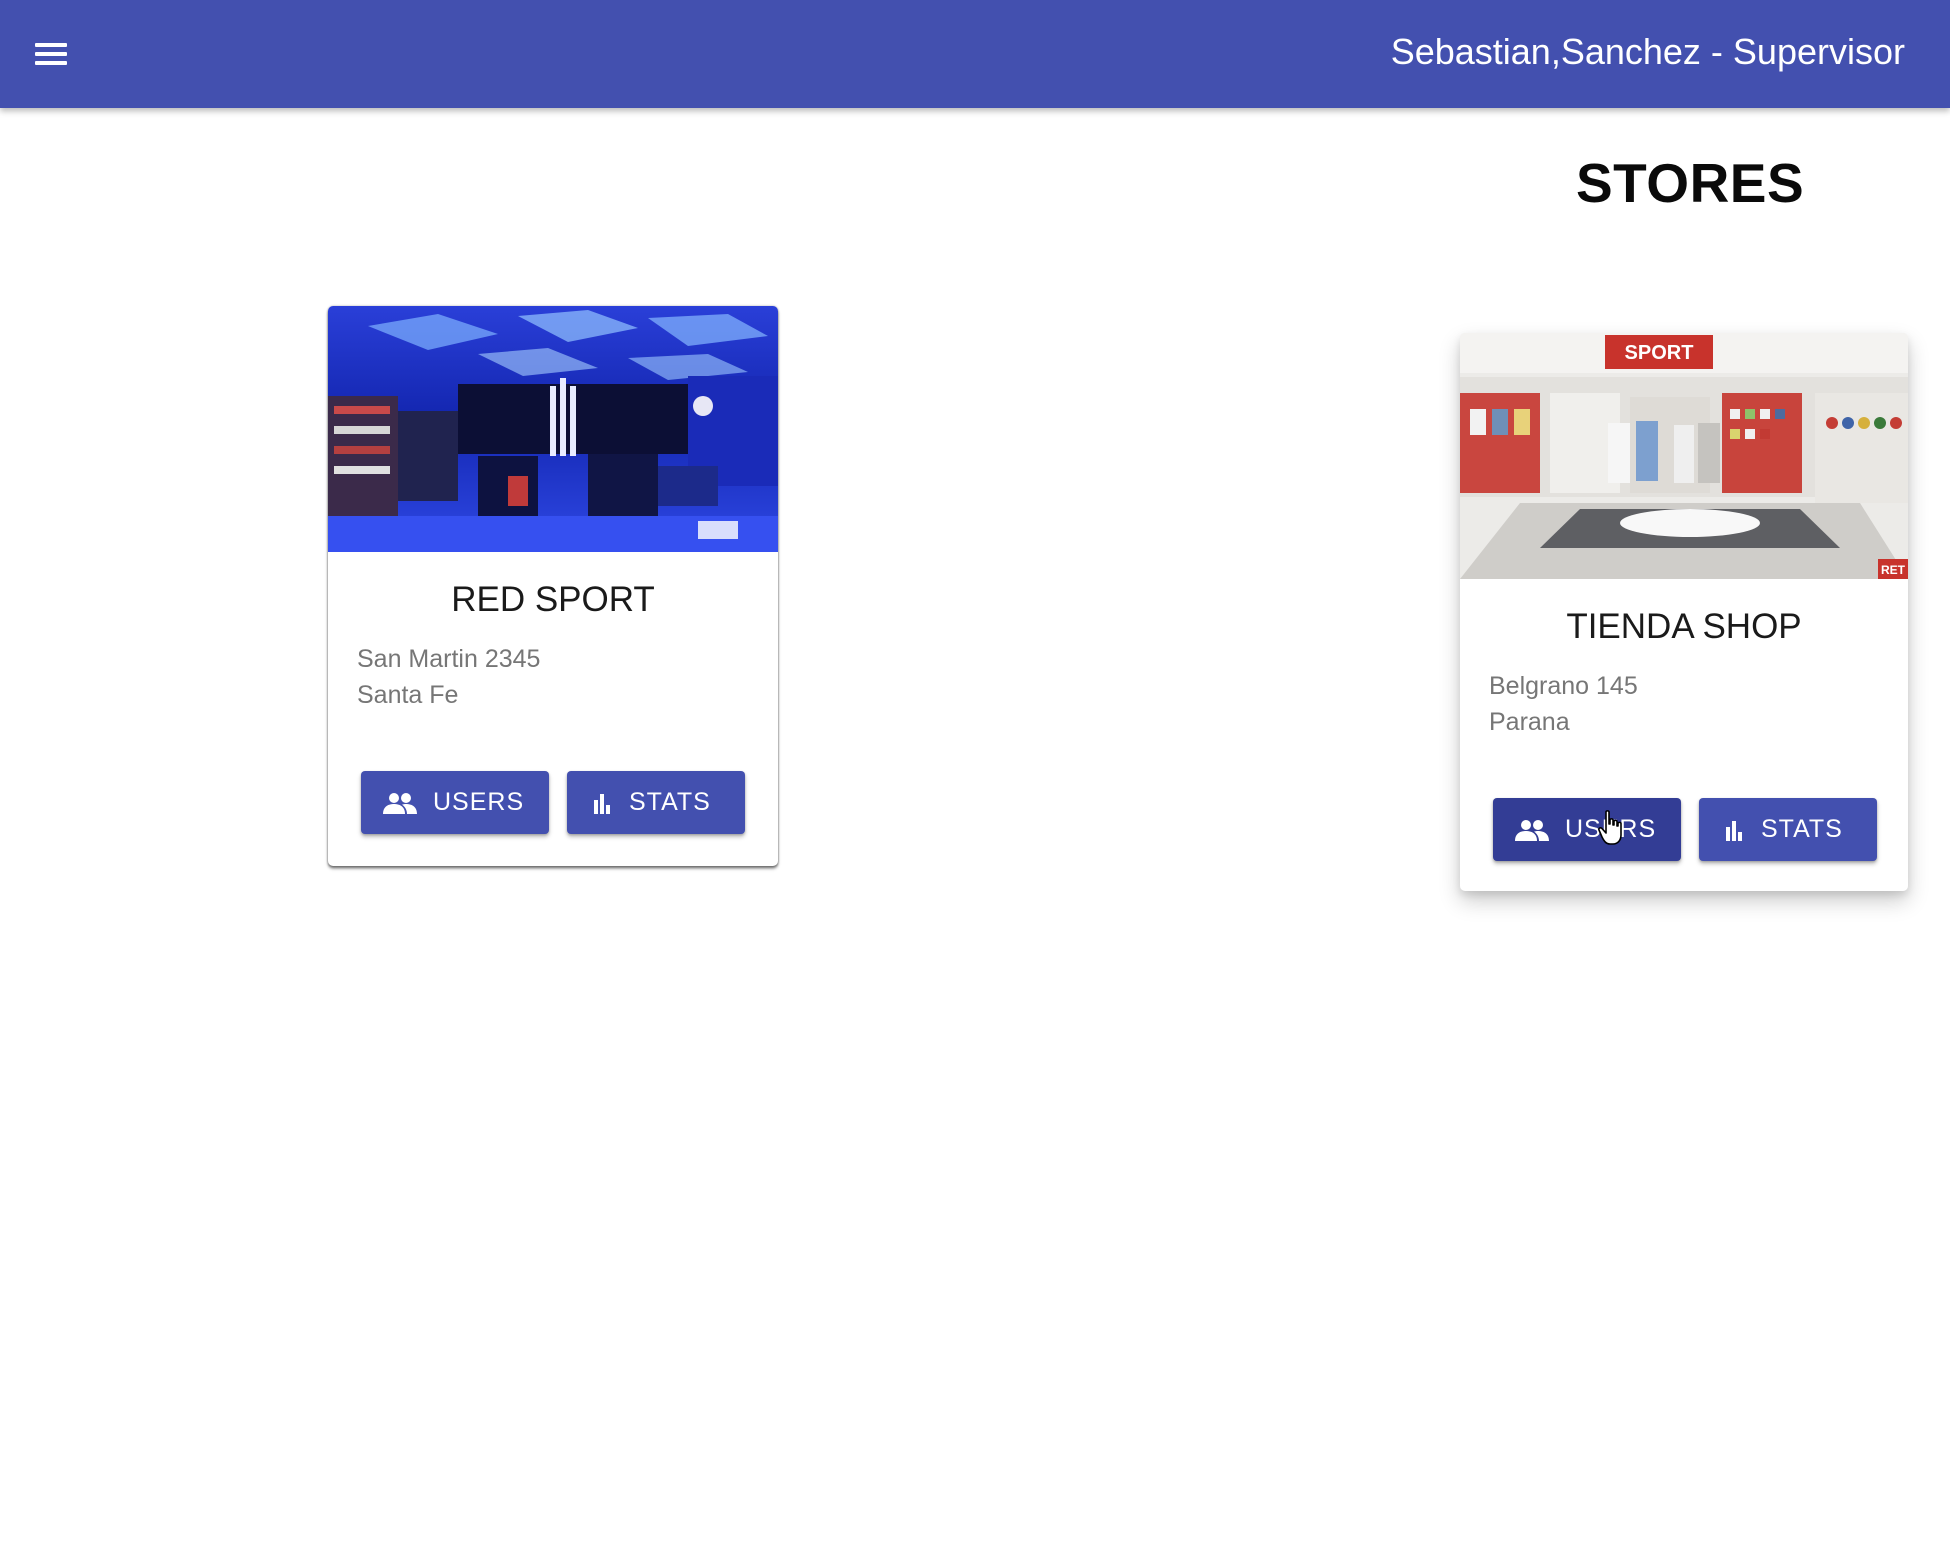 Image resolution: width=1950 pixels, height=1552 pixels. What do you see at coordinates (408, 695) in the screenshot?
I see `store-city: Santa Fe` at bounding box center [408, 695].